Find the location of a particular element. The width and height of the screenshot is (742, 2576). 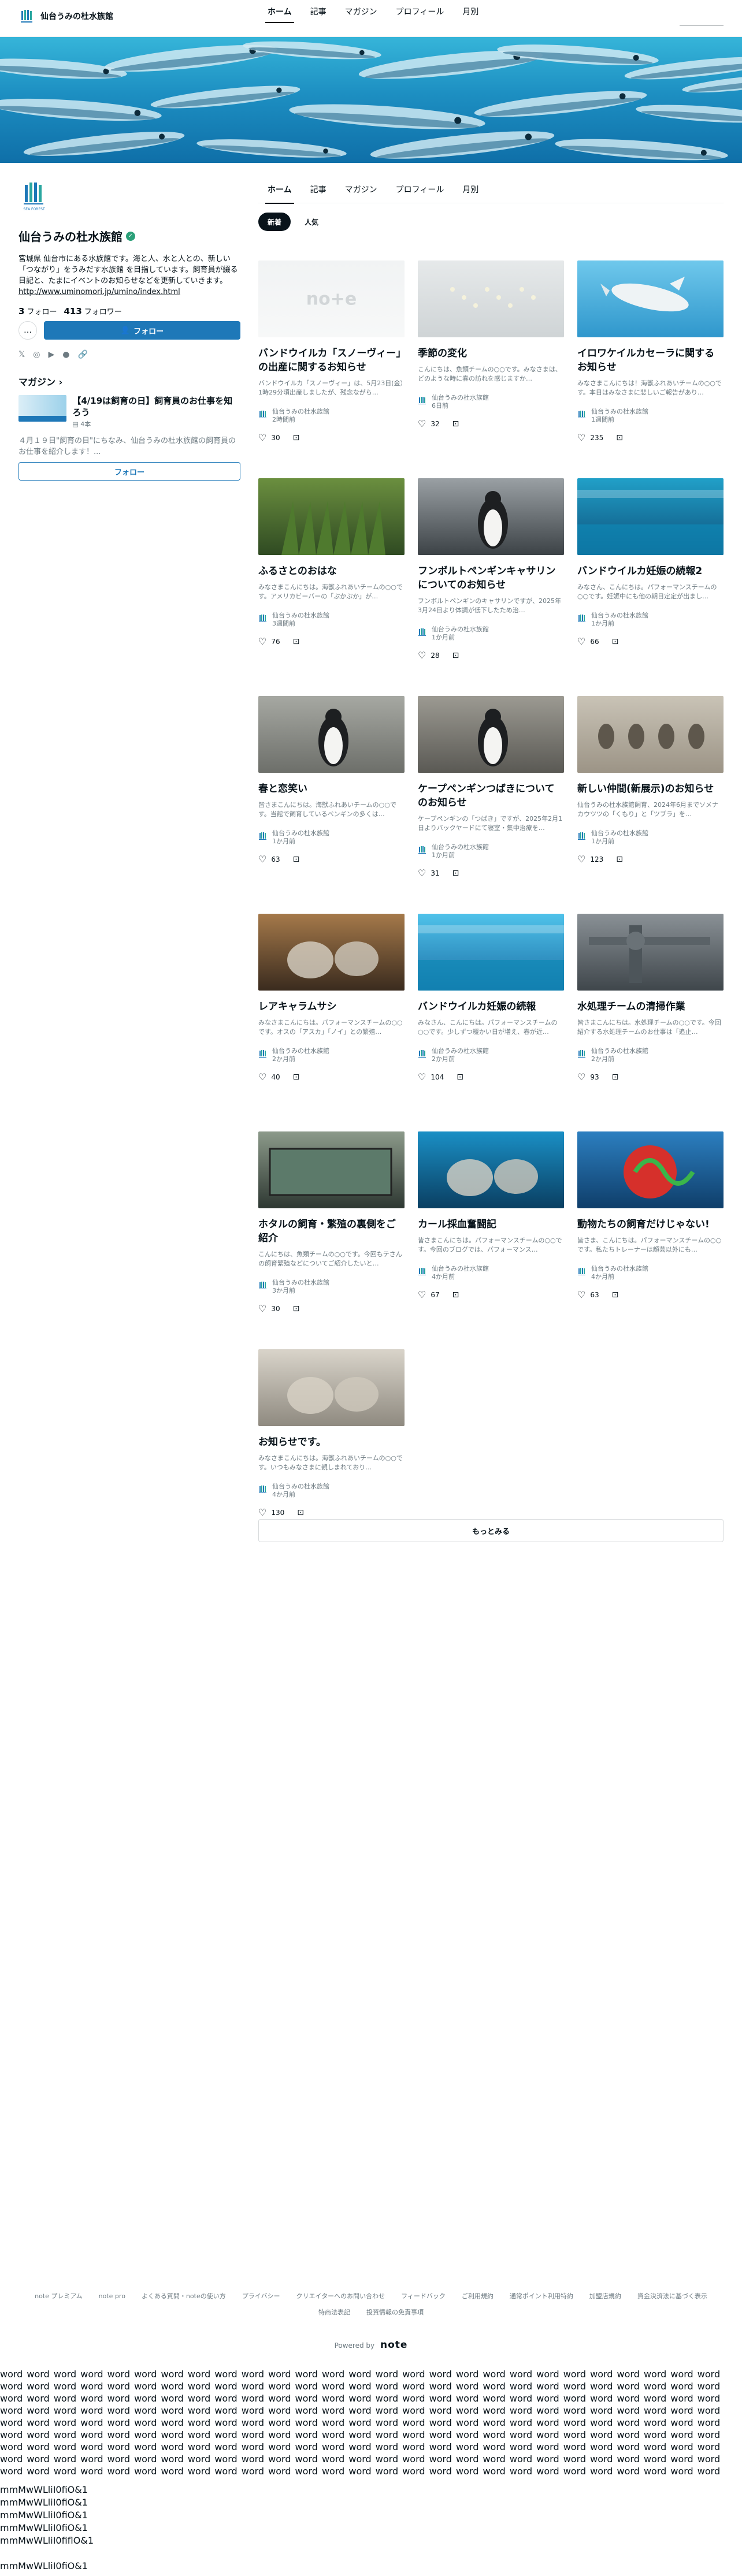

footer-link: 通常ポイント利用特約 is located at coordinates (541, 2296).